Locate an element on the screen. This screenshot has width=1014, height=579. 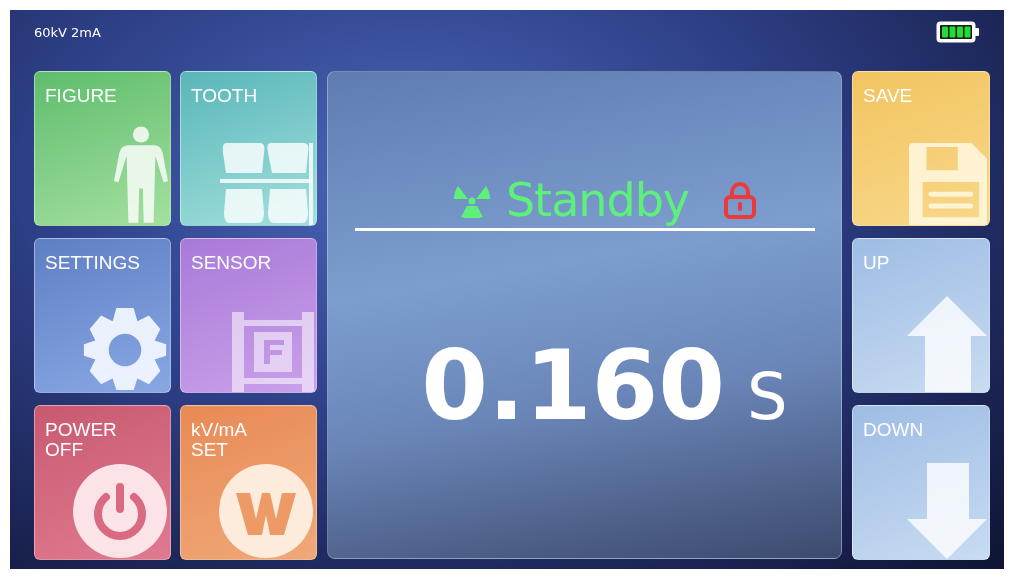
settings-icon is located at coordinates (125, 349).